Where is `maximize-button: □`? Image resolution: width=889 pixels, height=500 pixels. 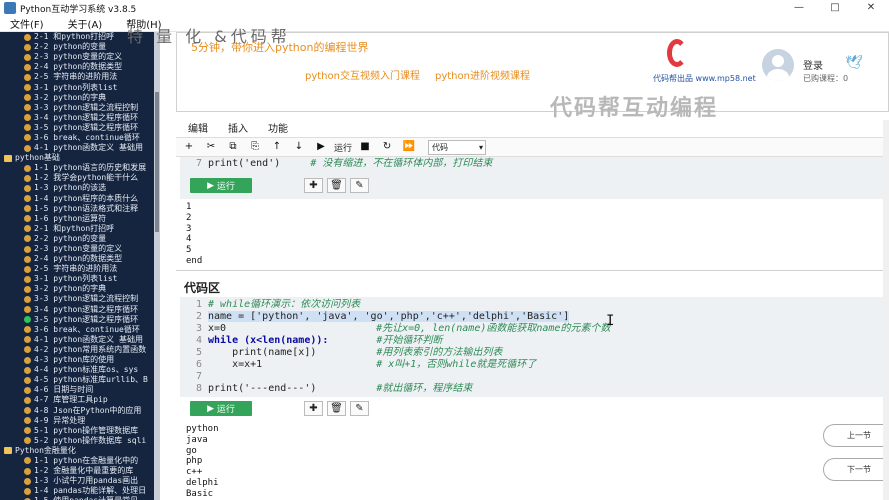 maximize-button: □ is located at coordinates (835, 8).